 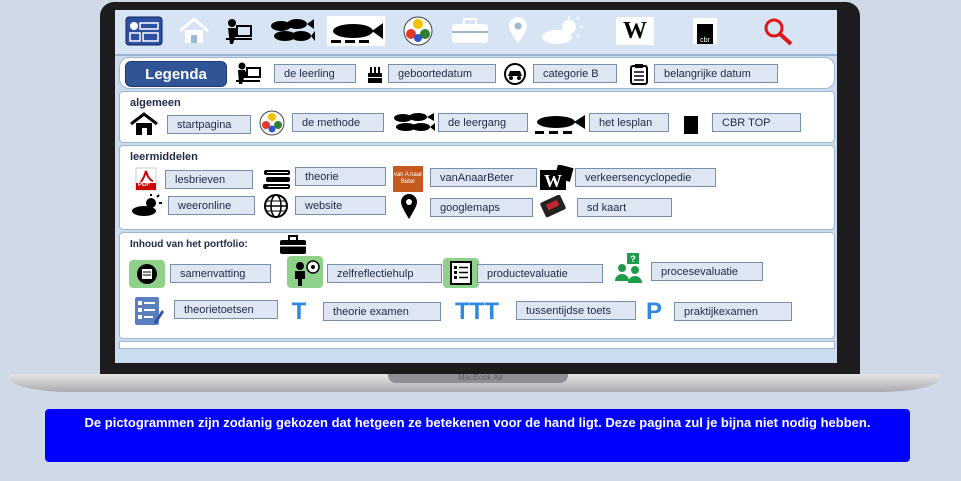 What do you see at coordinates (515, 74) in the screenshot?
I see `car-badge-icon` at bounding box center [515, 74].